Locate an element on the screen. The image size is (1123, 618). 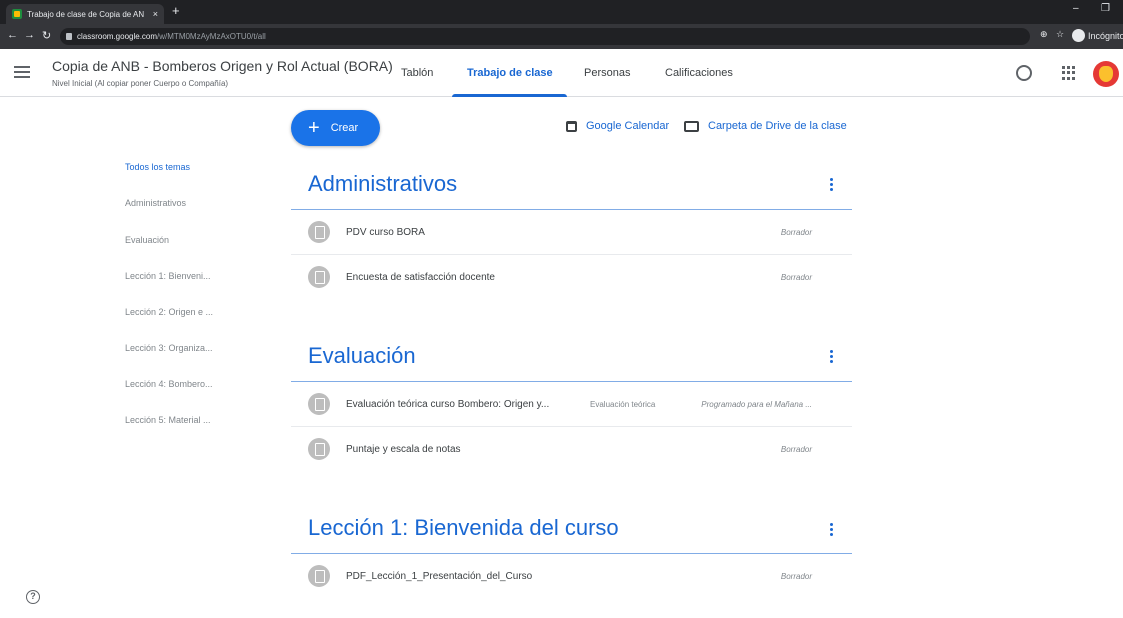
tab-personas: Personas is located at coordinates (607, 73).